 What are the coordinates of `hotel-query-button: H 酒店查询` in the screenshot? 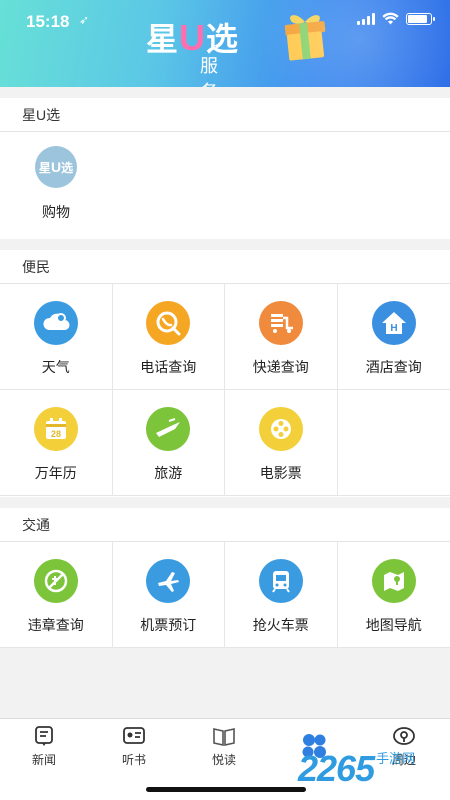 It's located at (393, 337).